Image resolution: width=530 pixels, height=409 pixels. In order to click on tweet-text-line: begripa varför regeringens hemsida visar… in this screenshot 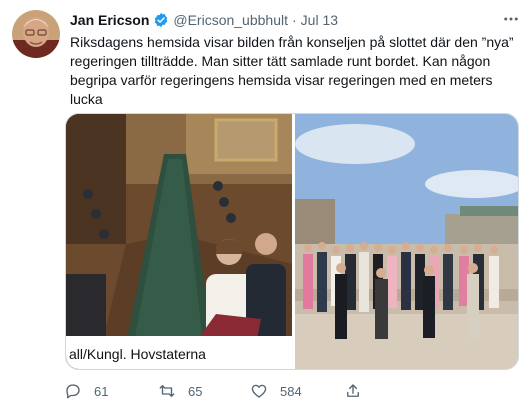, I will do `click(281, 89)`.